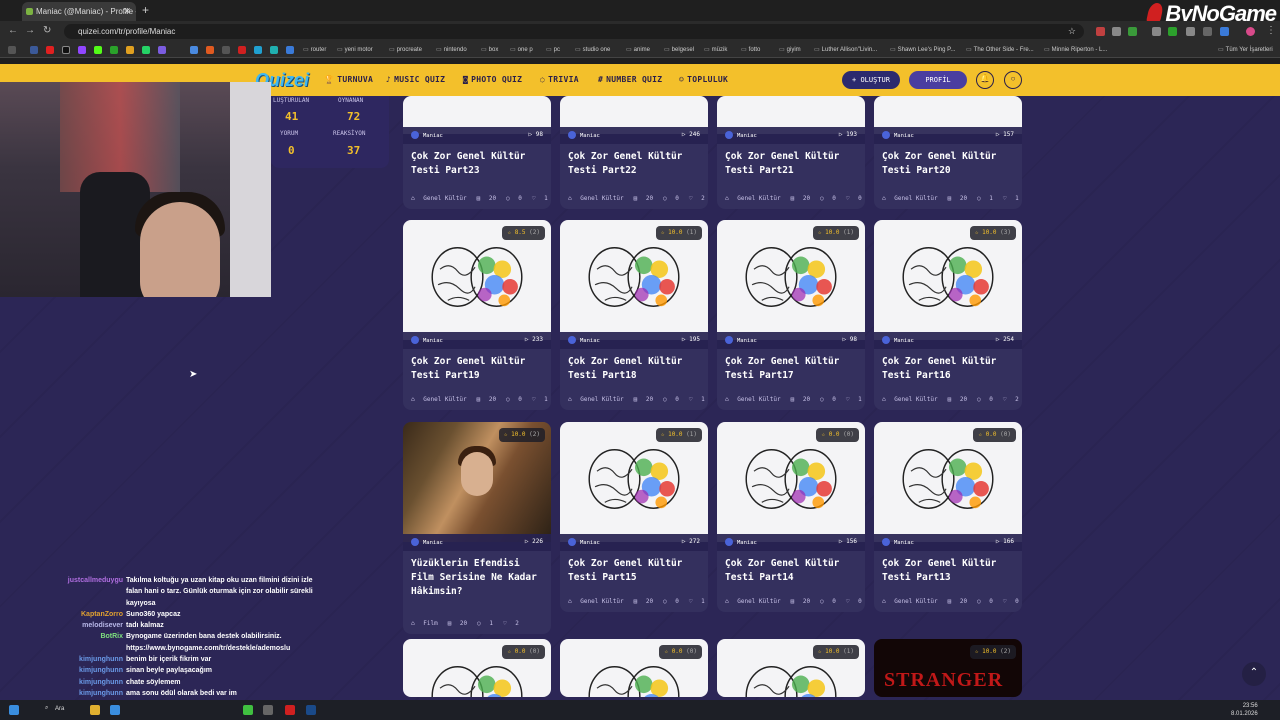 This screenshot has height=720, width=1280. Describe the element at coordinates (146, 50) in the screenshot. I see `whatsapp-icon` at that location.